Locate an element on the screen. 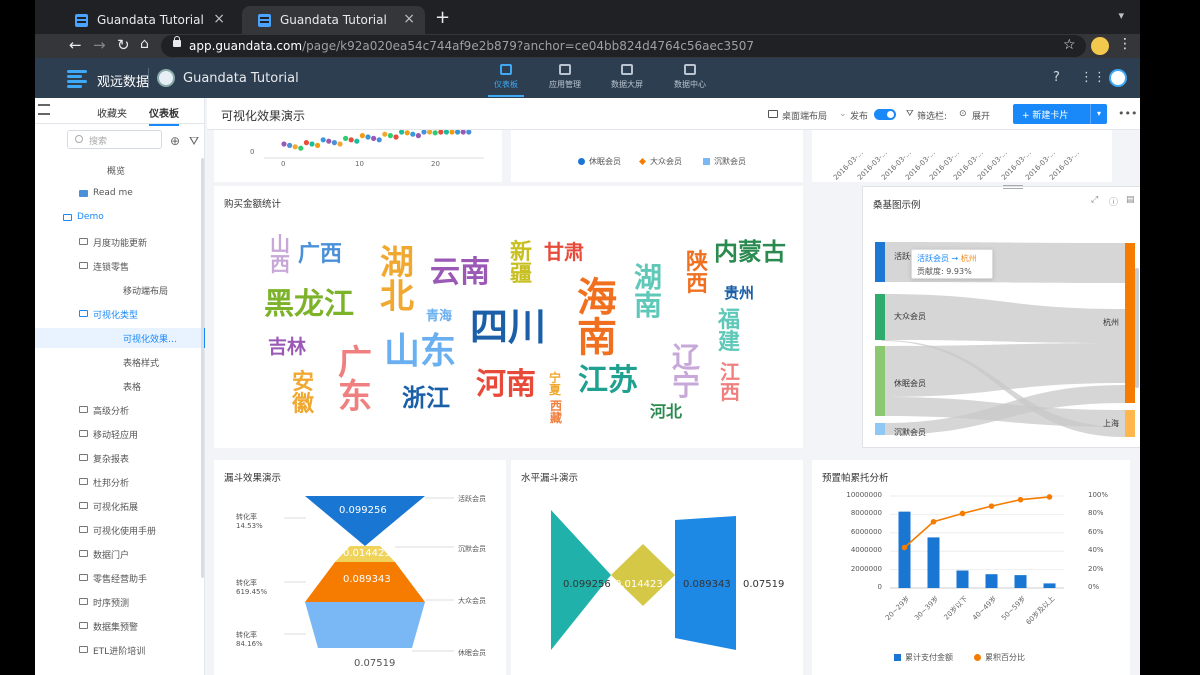 The height and width of the screenshot is (675, 1200). nav-data-center: 数据中心 is located at coordinates (690, 77).